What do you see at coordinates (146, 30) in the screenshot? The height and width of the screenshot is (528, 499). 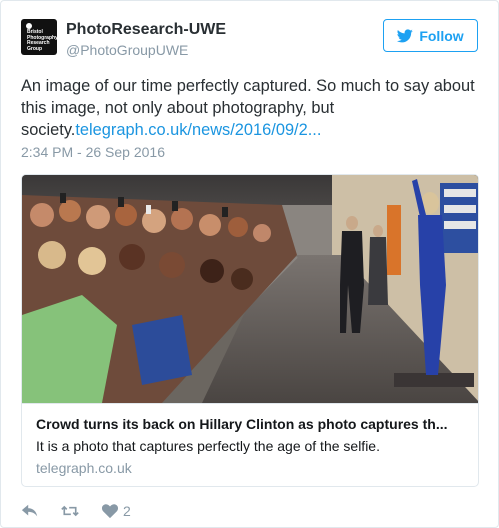 I see `account-name: PhotoResearch-UWE` at bounding box center [146, 30].